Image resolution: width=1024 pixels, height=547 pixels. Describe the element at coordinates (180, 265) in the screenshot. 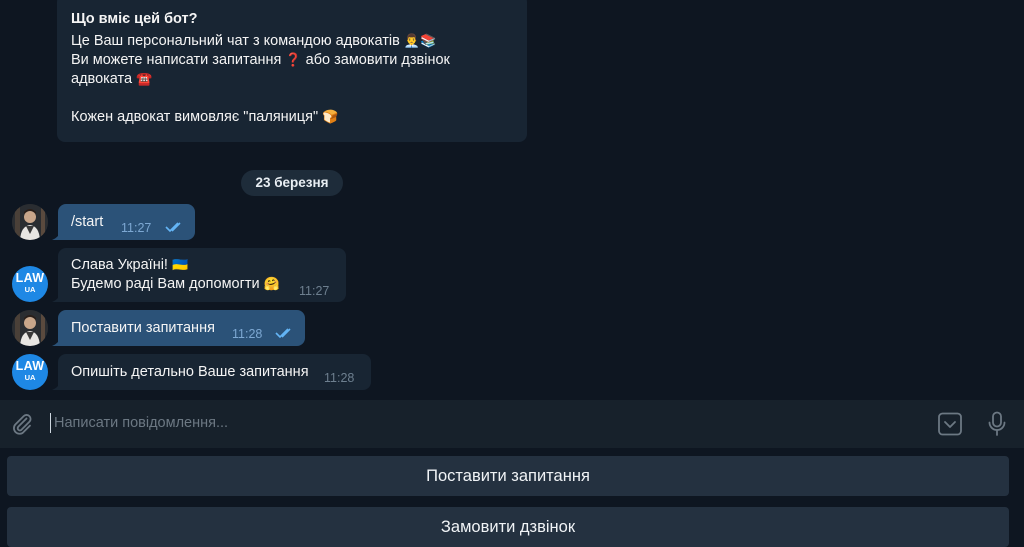

I see `ukraine-flag-emoji: 🇺🇦` at that location.